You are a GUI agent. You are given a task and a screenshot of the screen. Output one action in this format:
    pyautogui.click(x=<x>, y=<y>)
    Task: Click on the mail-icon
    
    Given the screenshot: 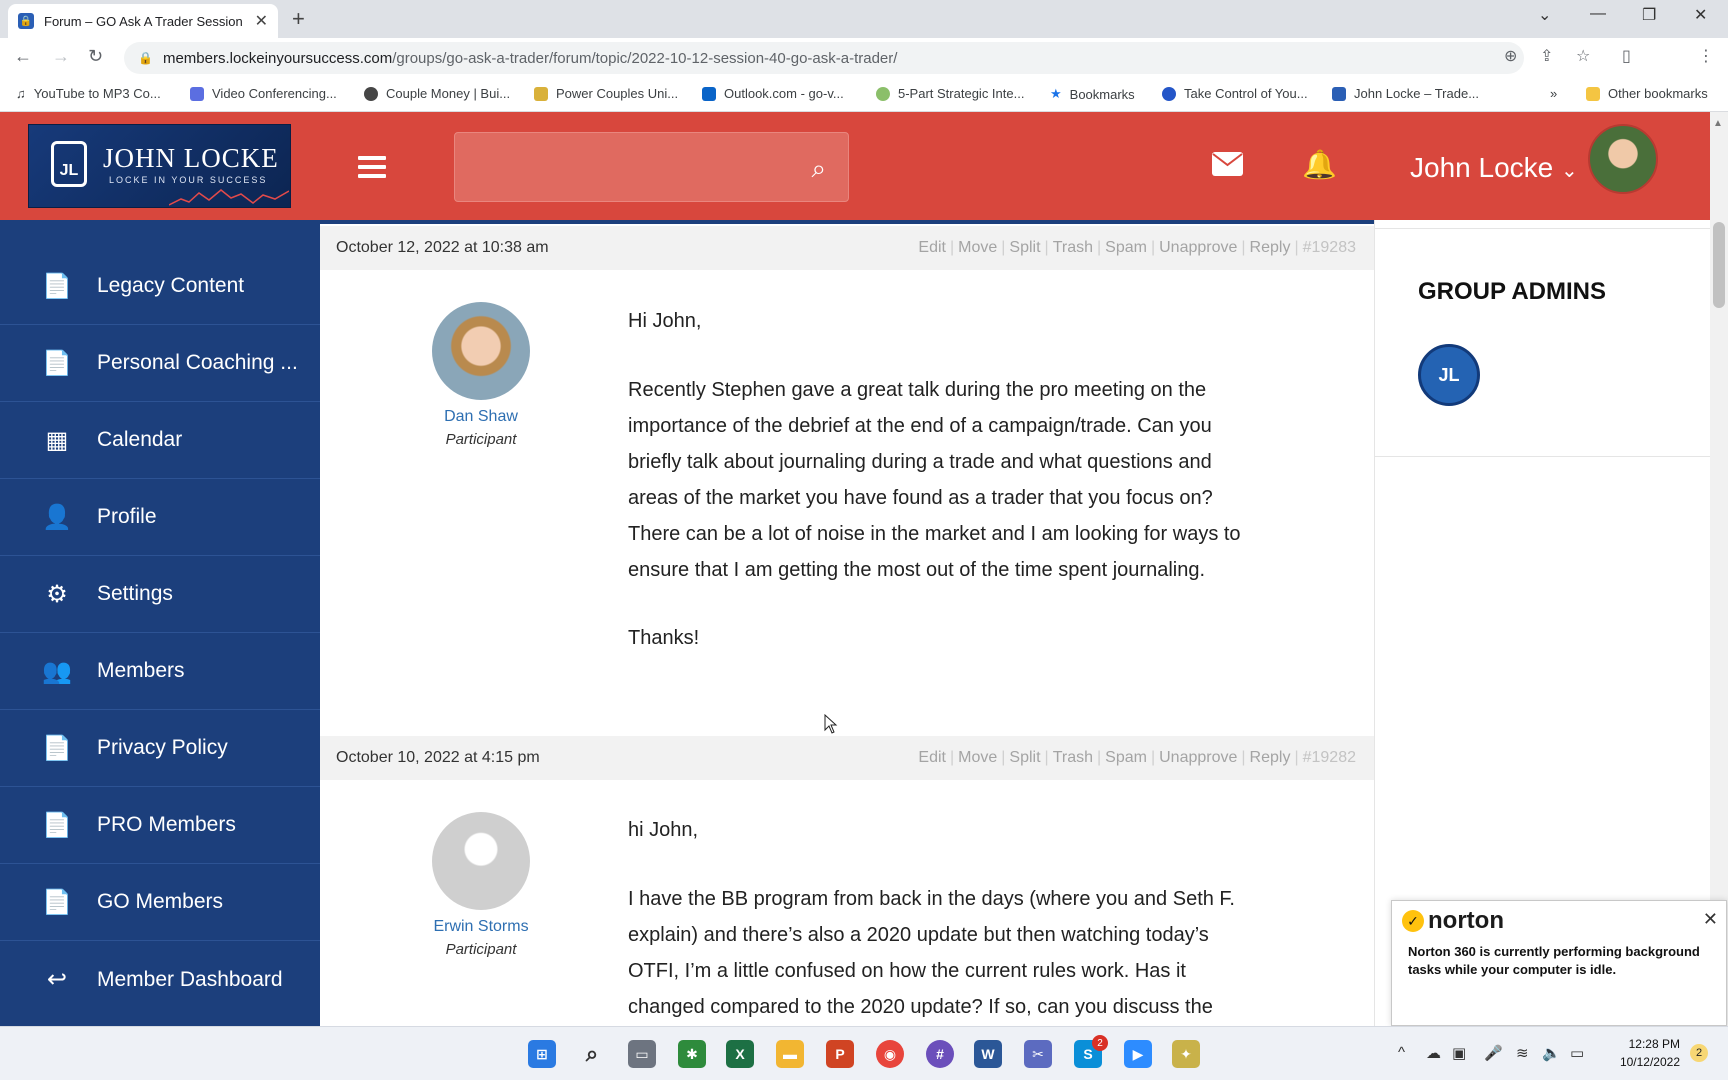 What is the action you would take?
    pyautogui.click(x=1227, y=164)
    